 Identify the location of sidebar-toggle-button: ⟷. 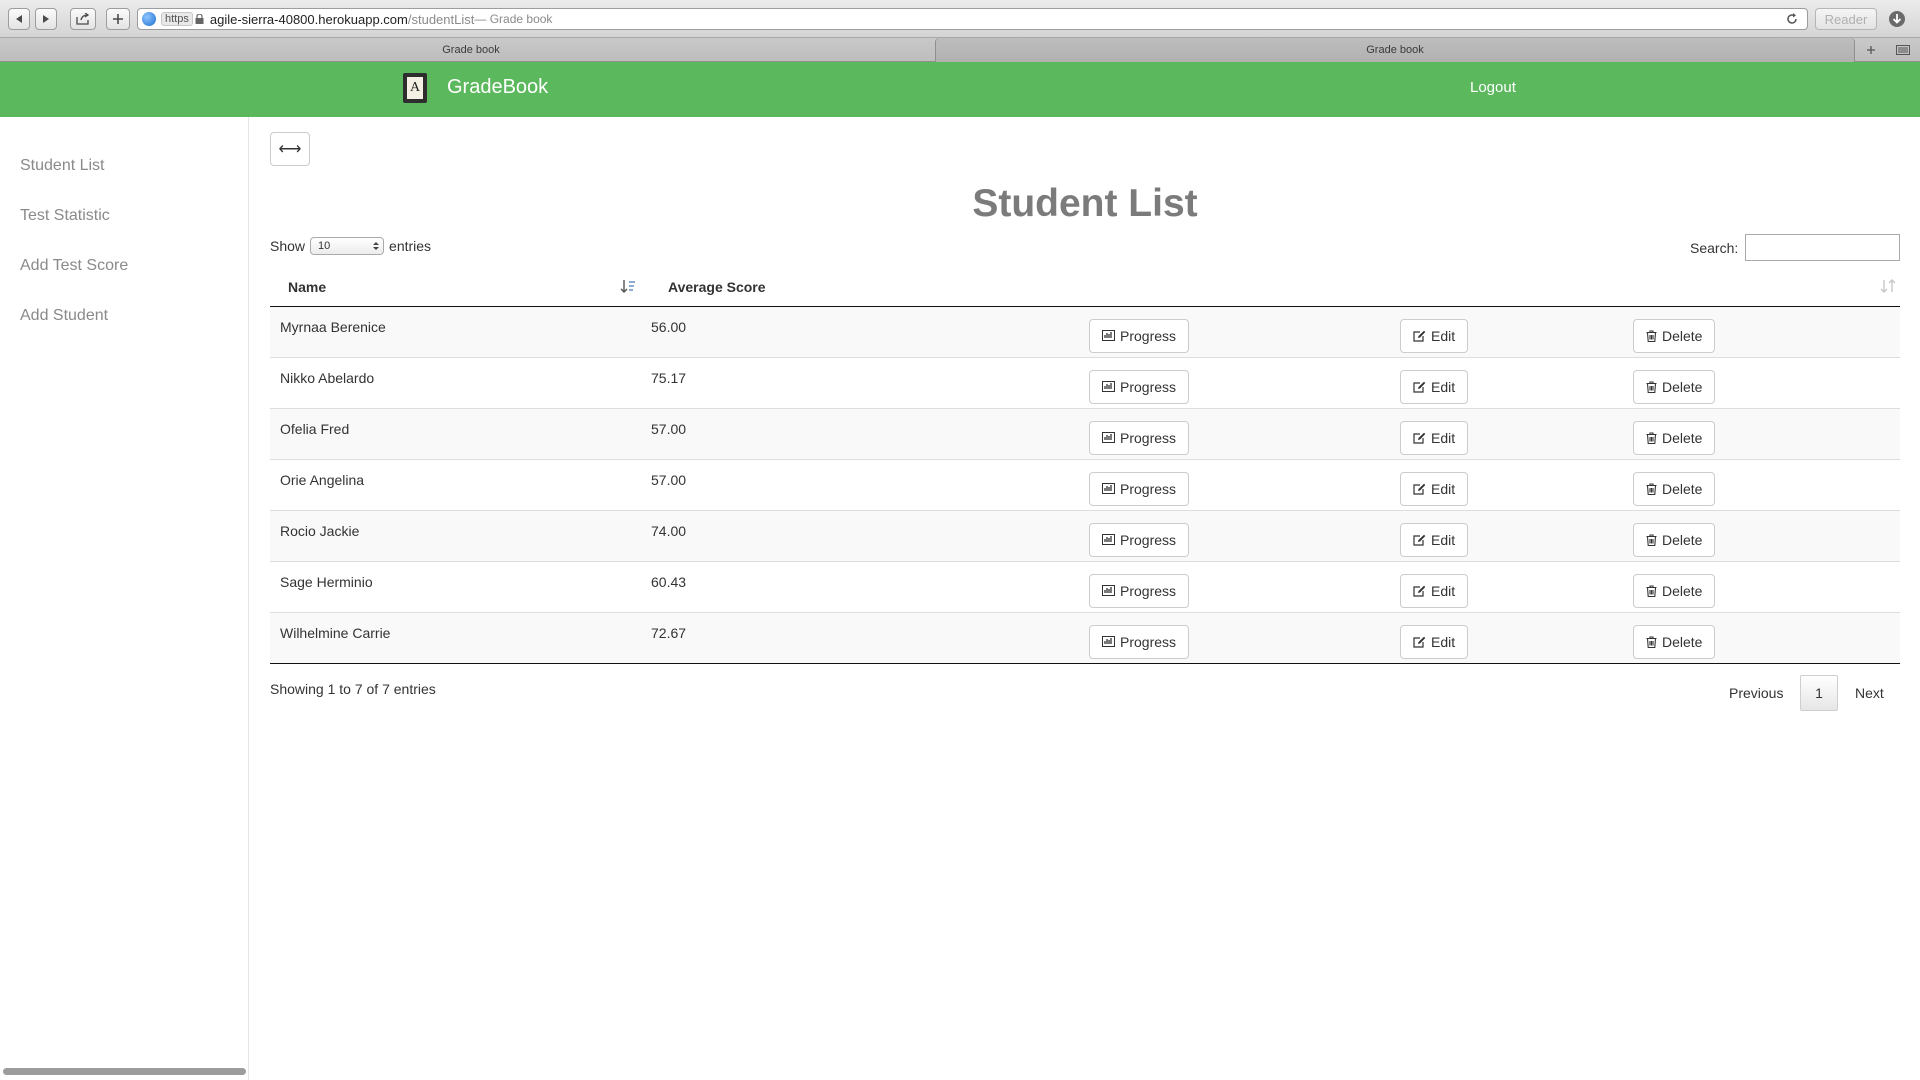
(290, 149).